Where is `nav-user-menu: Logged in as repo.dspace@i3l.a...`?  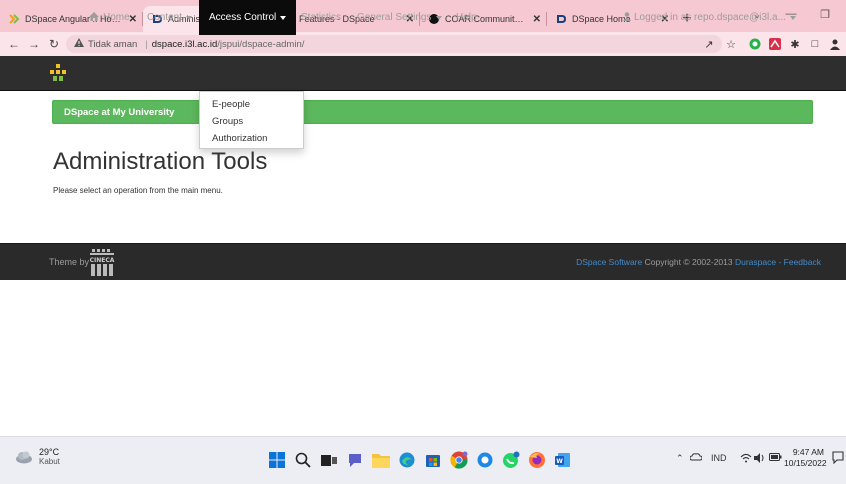 nav-user-menu: Logged in as repo.dspace@i3l.a... is located at coordinates (709, 17).